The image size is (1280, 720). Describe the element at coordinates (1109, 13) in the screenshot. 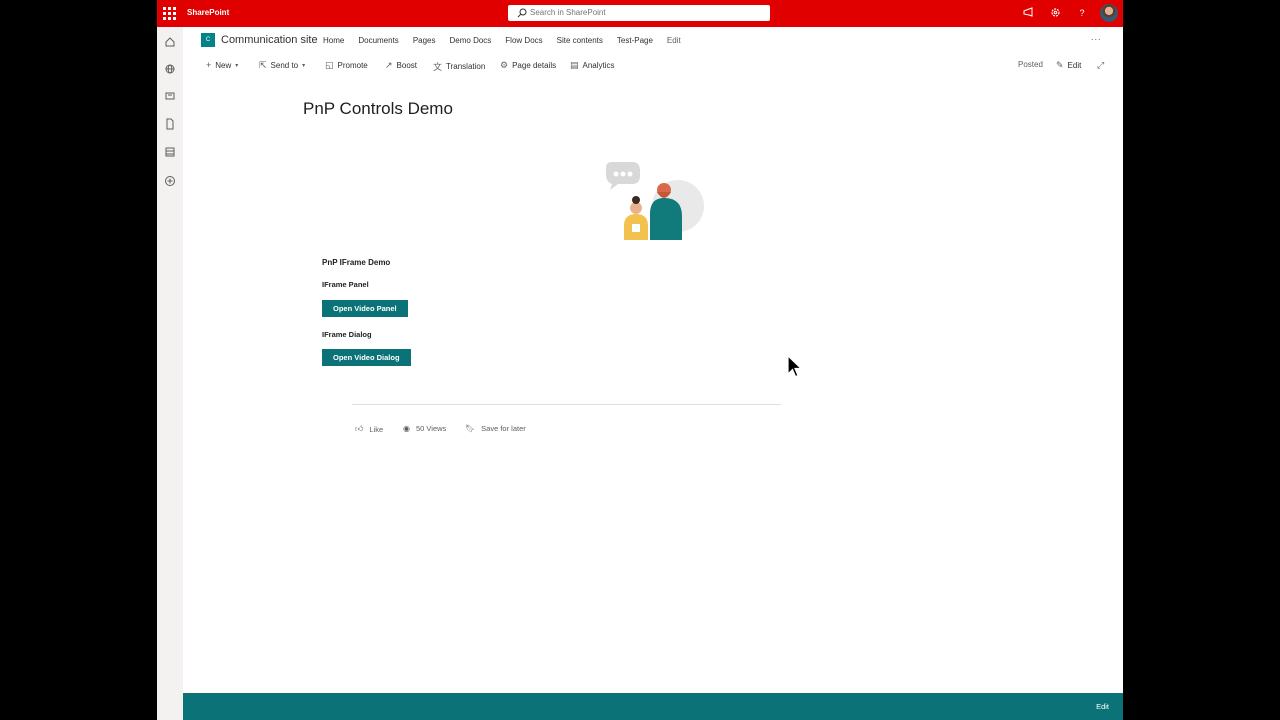

I see `avatar` at that location.